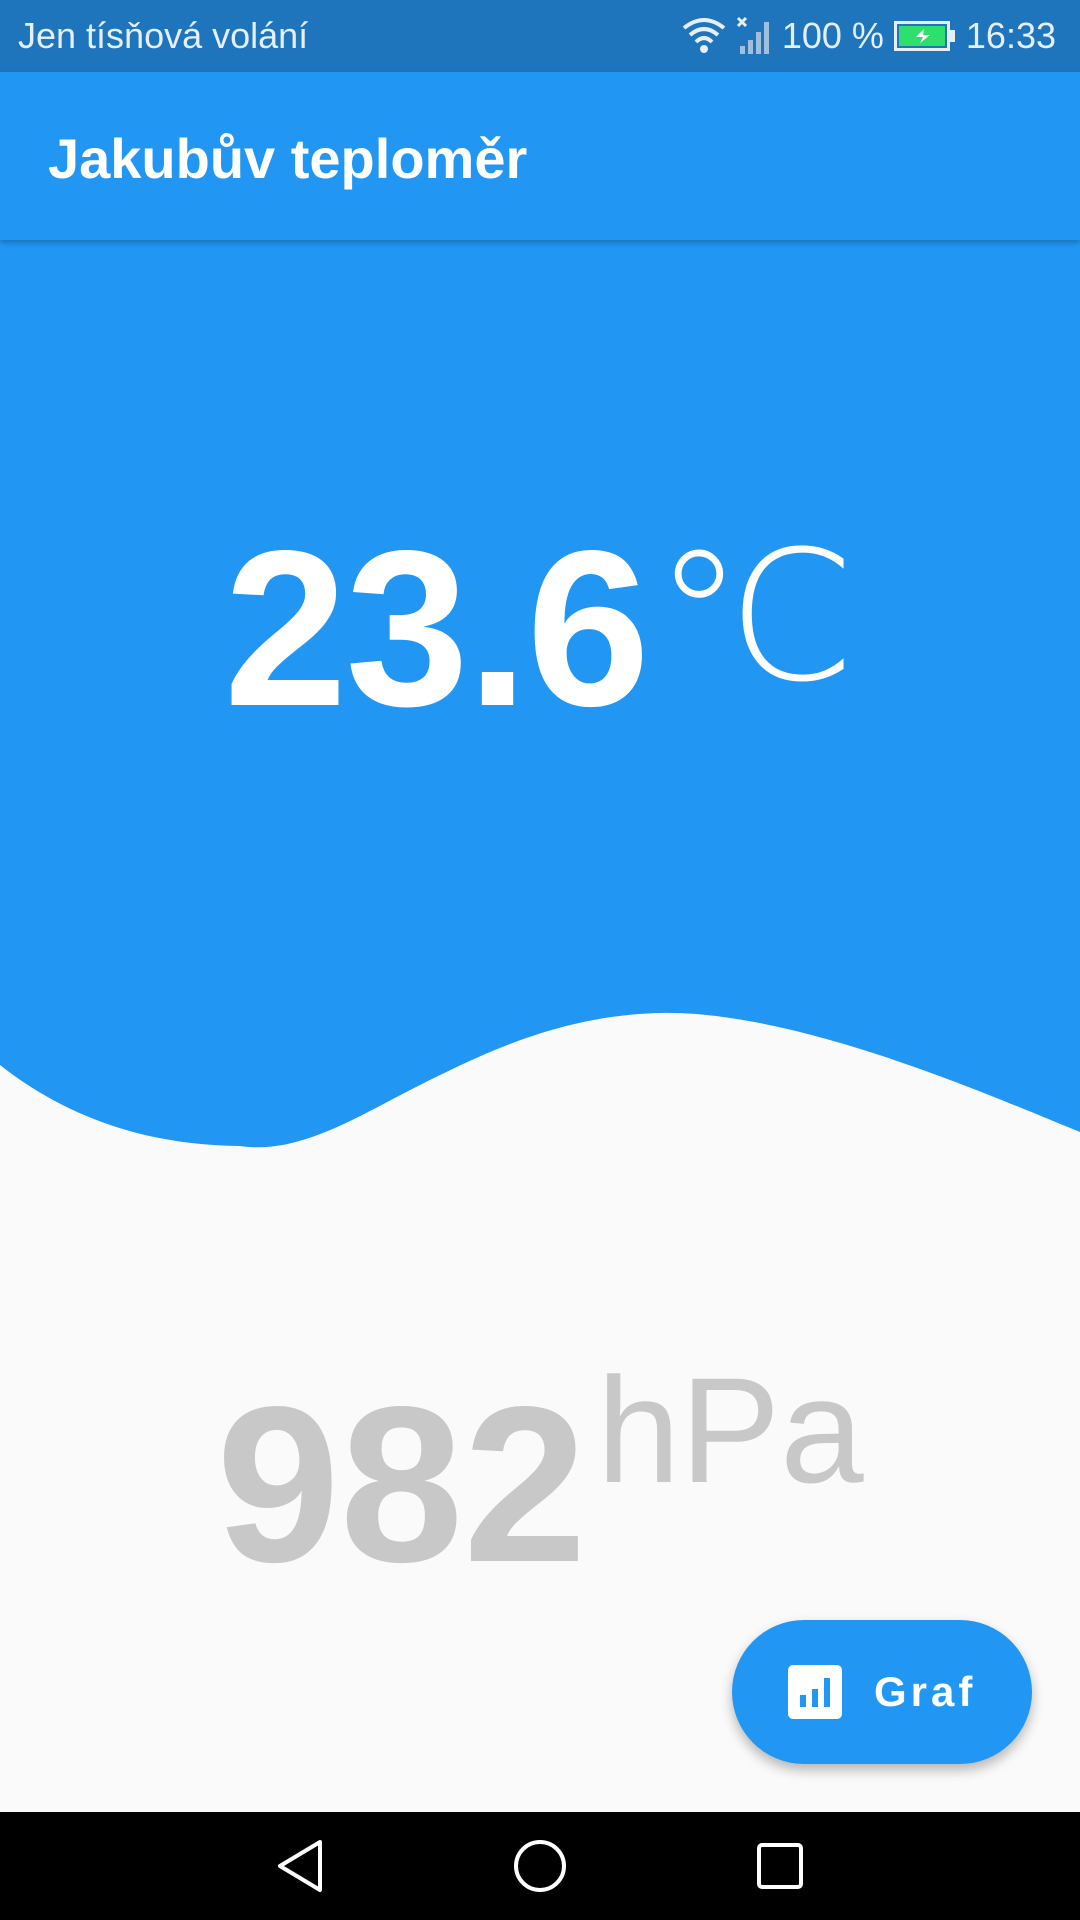  What do you see at coordinates (752, 35) in the screenshot?
I see `no-signal-icon` at bounding box center [752, 35].